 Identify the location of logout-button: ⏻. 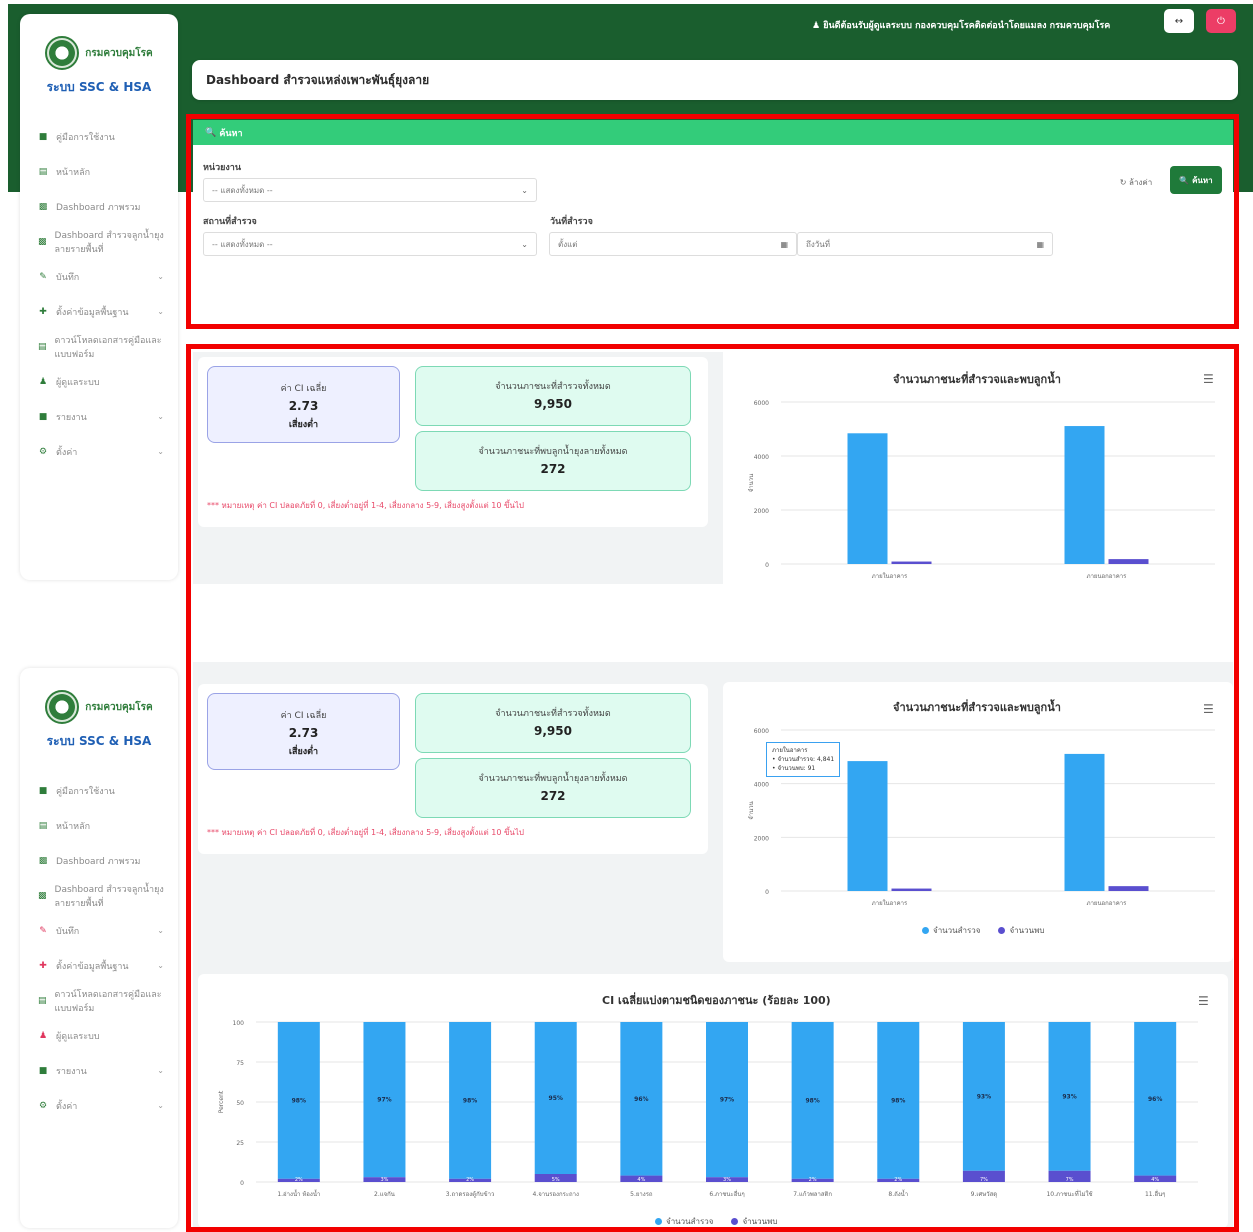
(1221, 21).